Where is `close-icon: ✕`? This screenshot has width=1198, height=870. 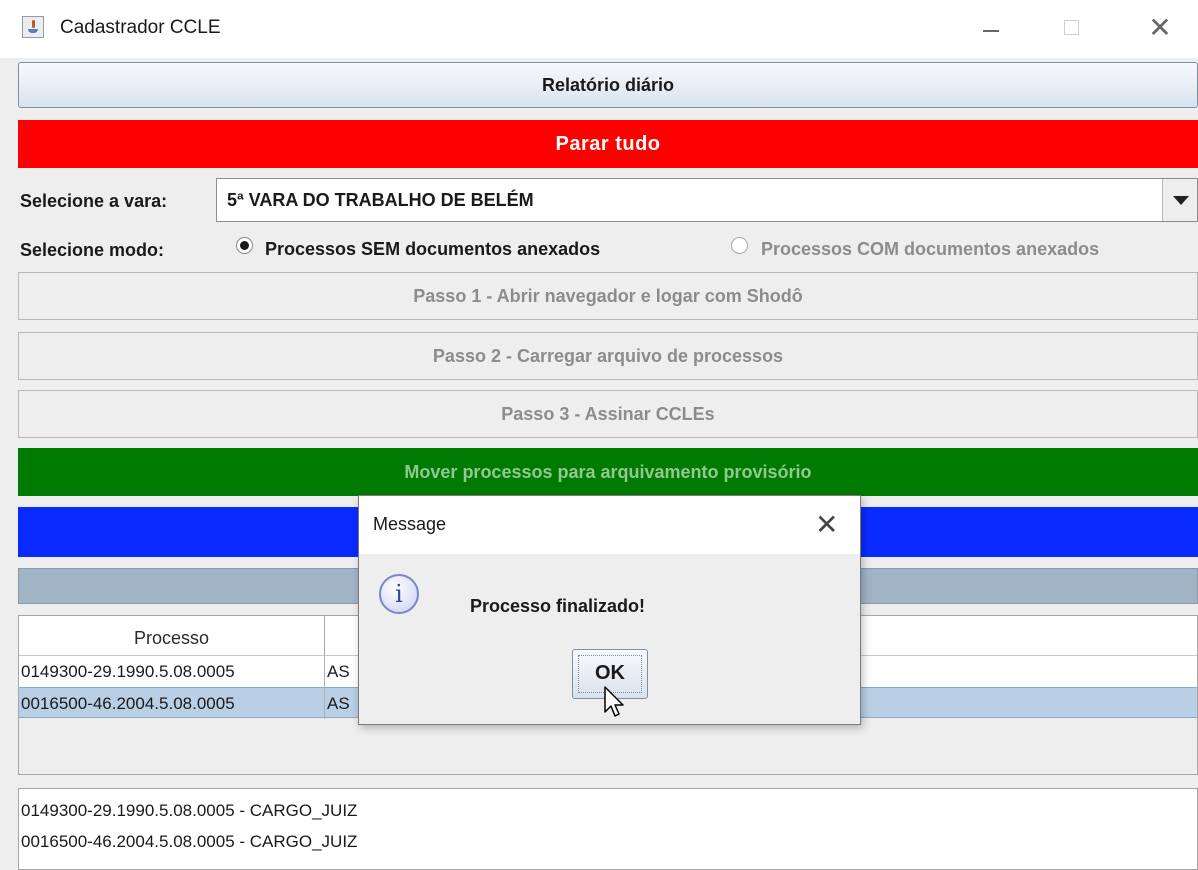
close-icon: ✕ is located at coordinates (826, 524).